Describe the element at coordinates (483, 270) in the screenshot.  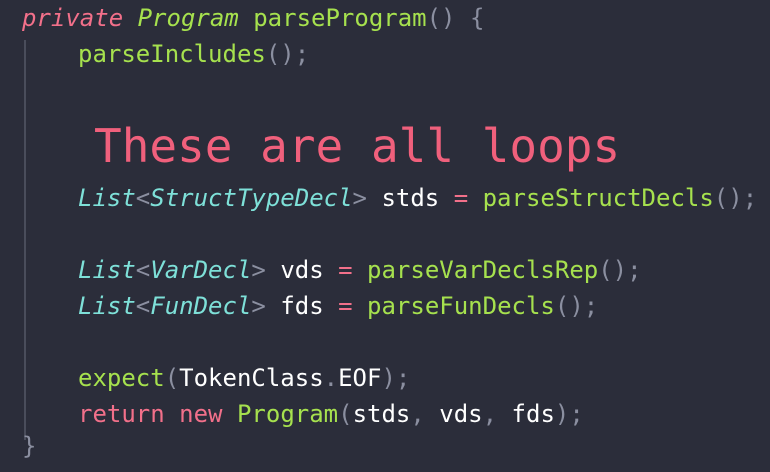
I see `call-parse-var-decls-rep: parseVarDeclsRep` at that location.